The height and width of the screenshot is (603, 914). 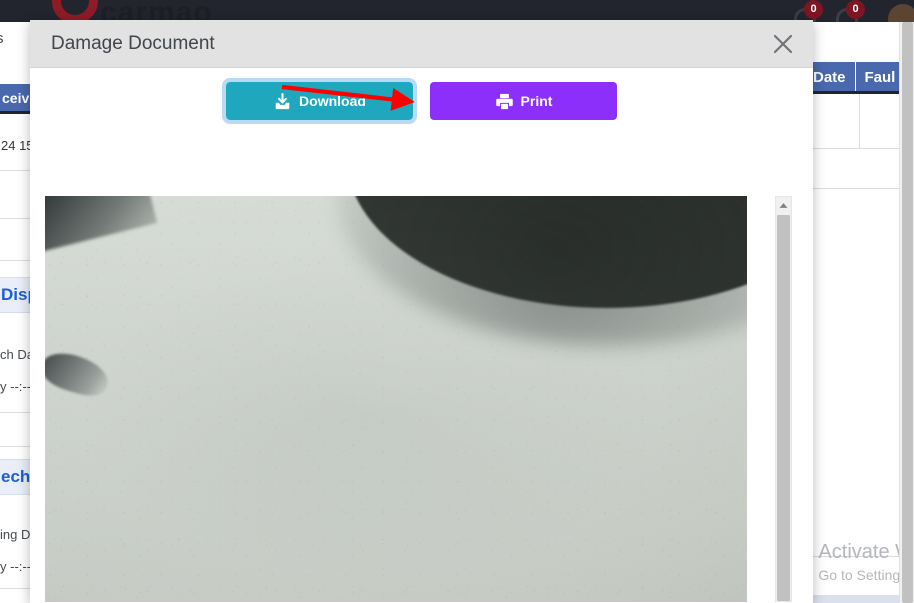 I want to click on background-table-header-received: ceiv, so click(x=15, y=99).